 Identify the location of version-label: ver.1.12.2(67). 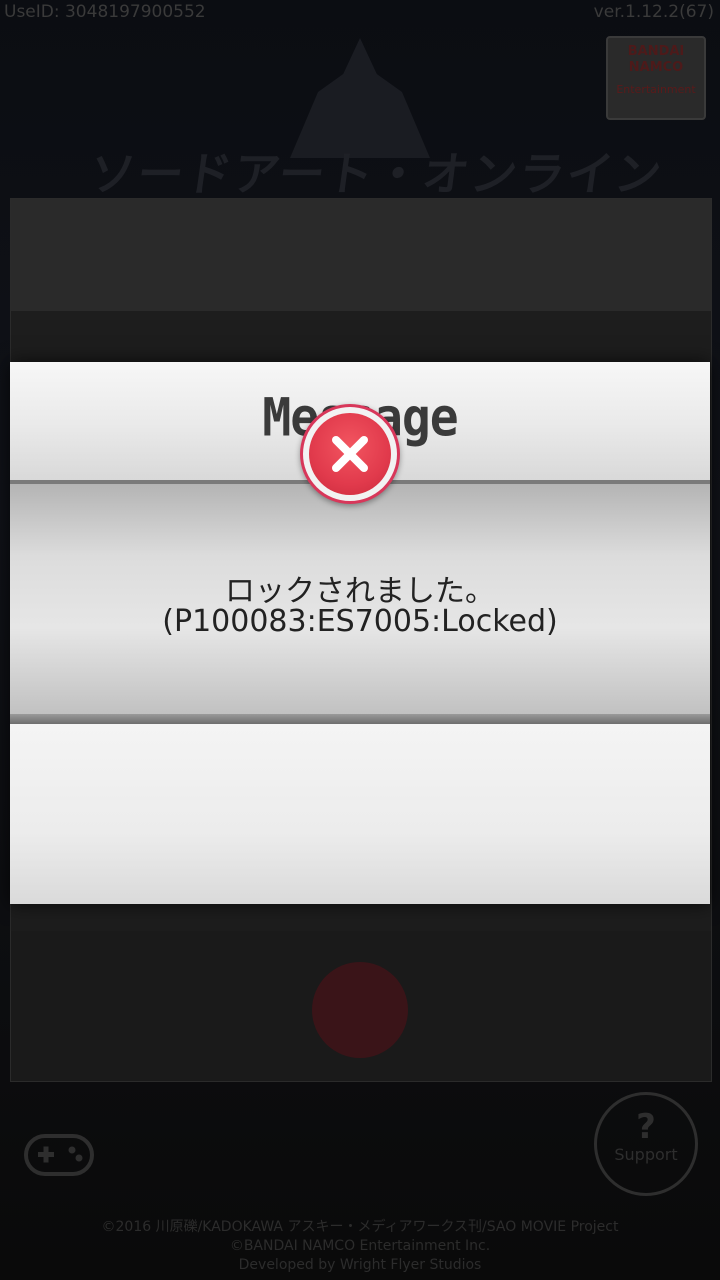
(653, 12).